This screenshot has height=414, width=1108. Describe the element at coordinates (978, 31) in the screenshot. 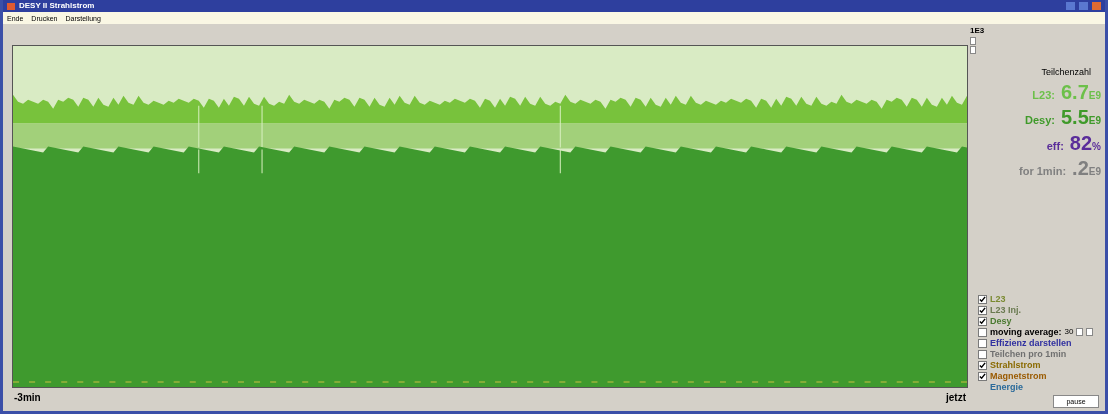

I see `scale-label: 1E3` at that location.